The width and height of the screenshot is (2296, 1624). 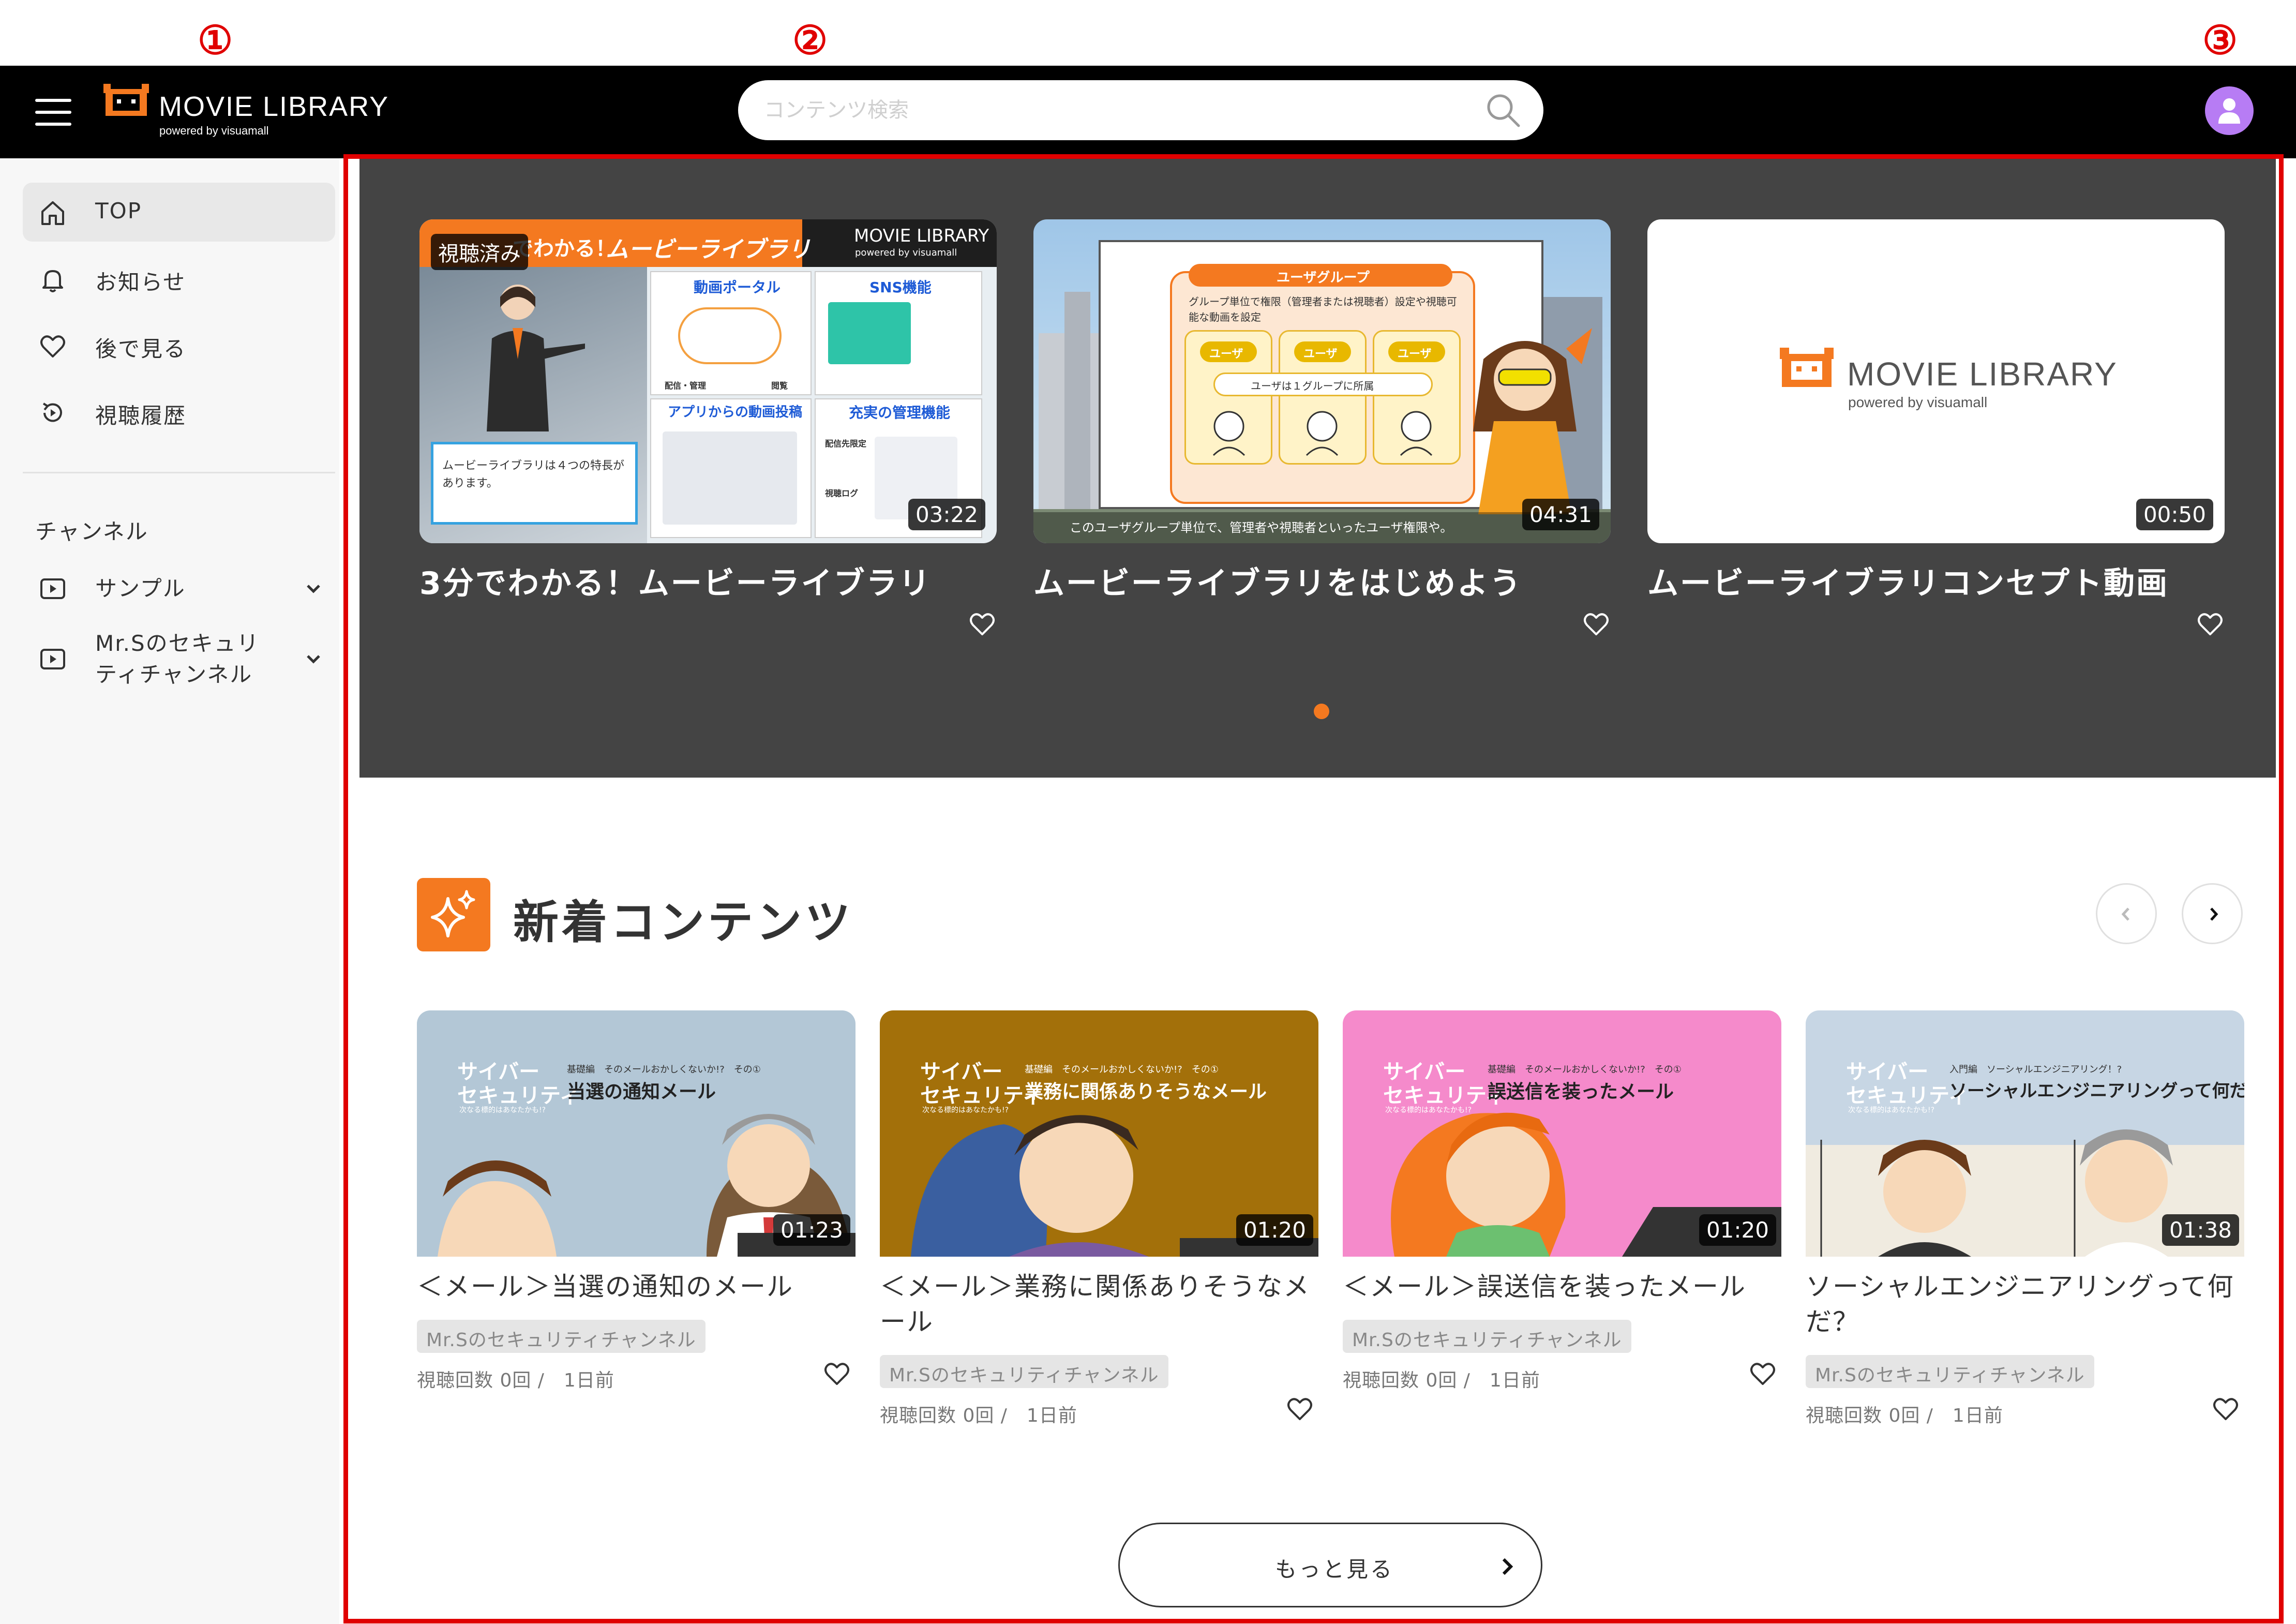 I want to click on history-icon, so click(x=52, y=412).